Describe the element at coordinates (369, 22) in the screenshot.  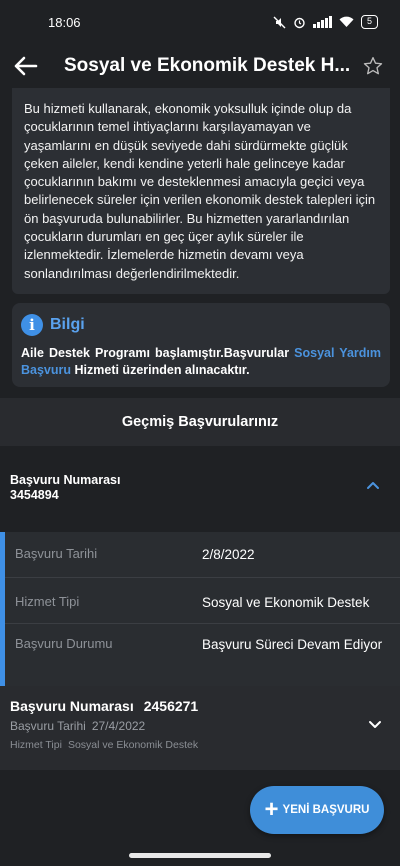
I see `battery-icon: 5` at that location.